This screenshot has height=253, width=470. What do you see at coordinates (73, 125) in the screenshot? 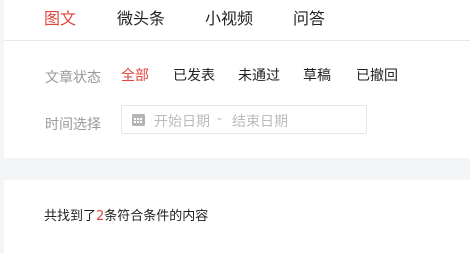
I see `time-filter-label: 时间选择` at bounding box center [73, 125].